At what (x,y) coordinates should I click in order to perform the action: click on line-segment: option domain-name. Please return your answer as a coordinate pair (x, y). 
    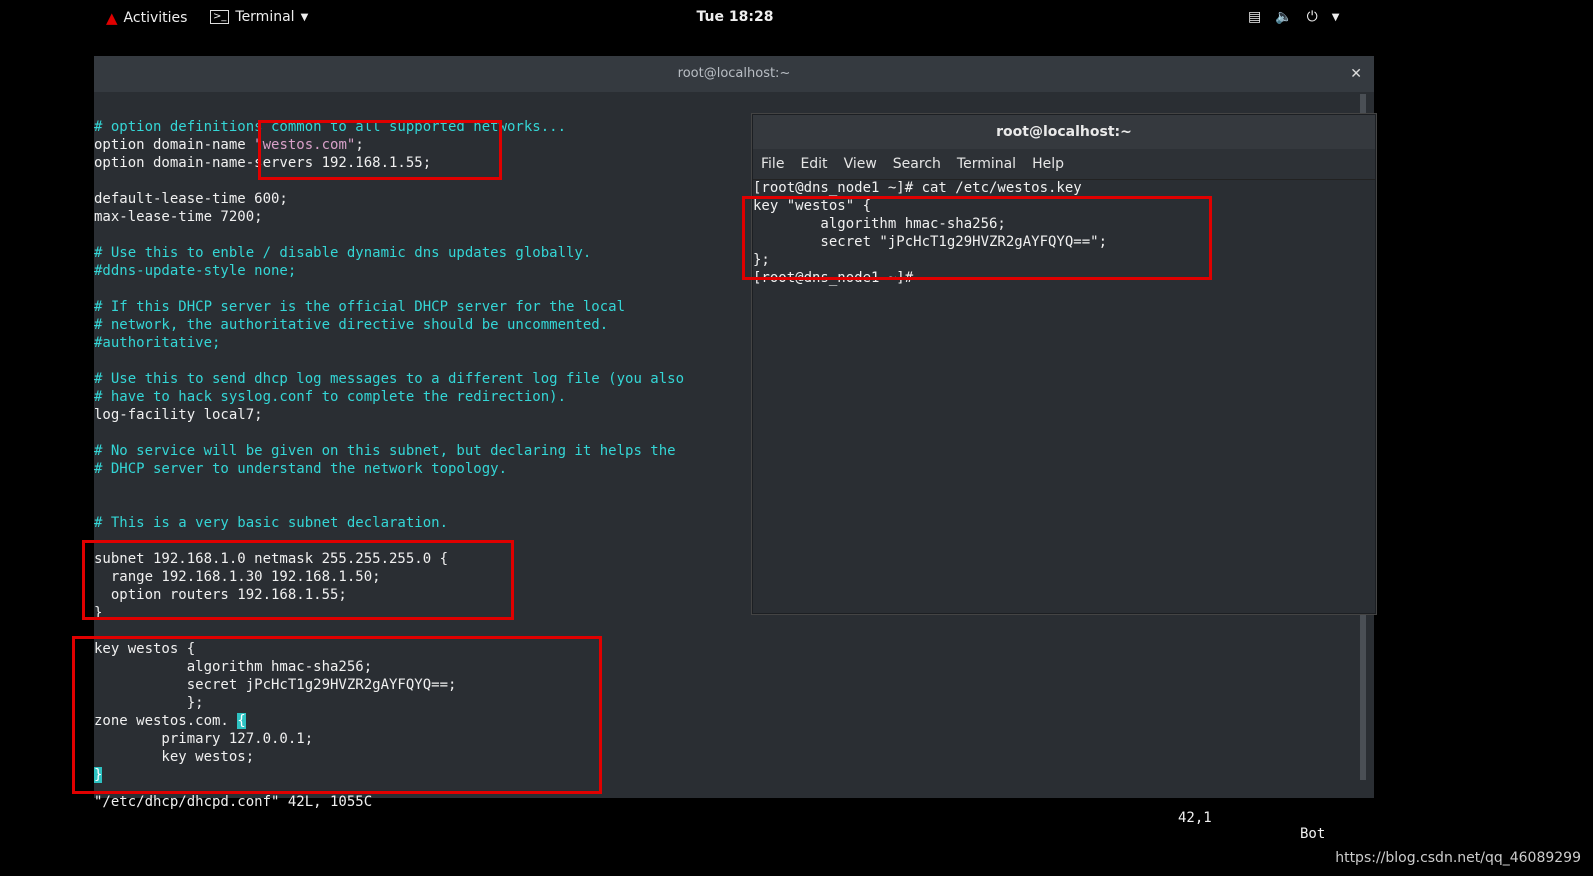
    Looking at the image, I should click on (174, 145).